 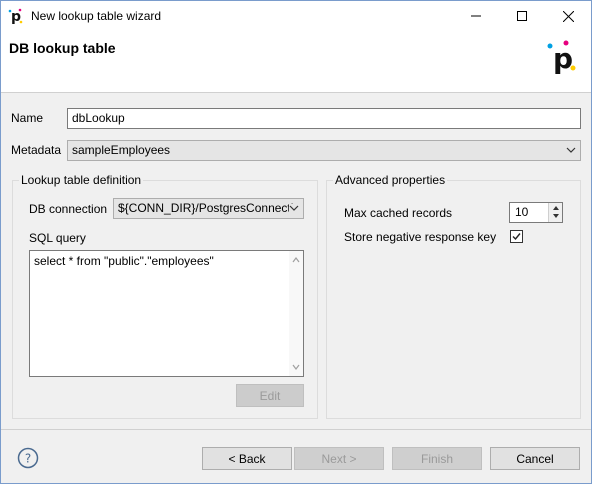 What do you see at coordinates (398, 213) in the screenshot?
I see `max-cached-records-label: Max cached records` at bounding box center [398, 213].